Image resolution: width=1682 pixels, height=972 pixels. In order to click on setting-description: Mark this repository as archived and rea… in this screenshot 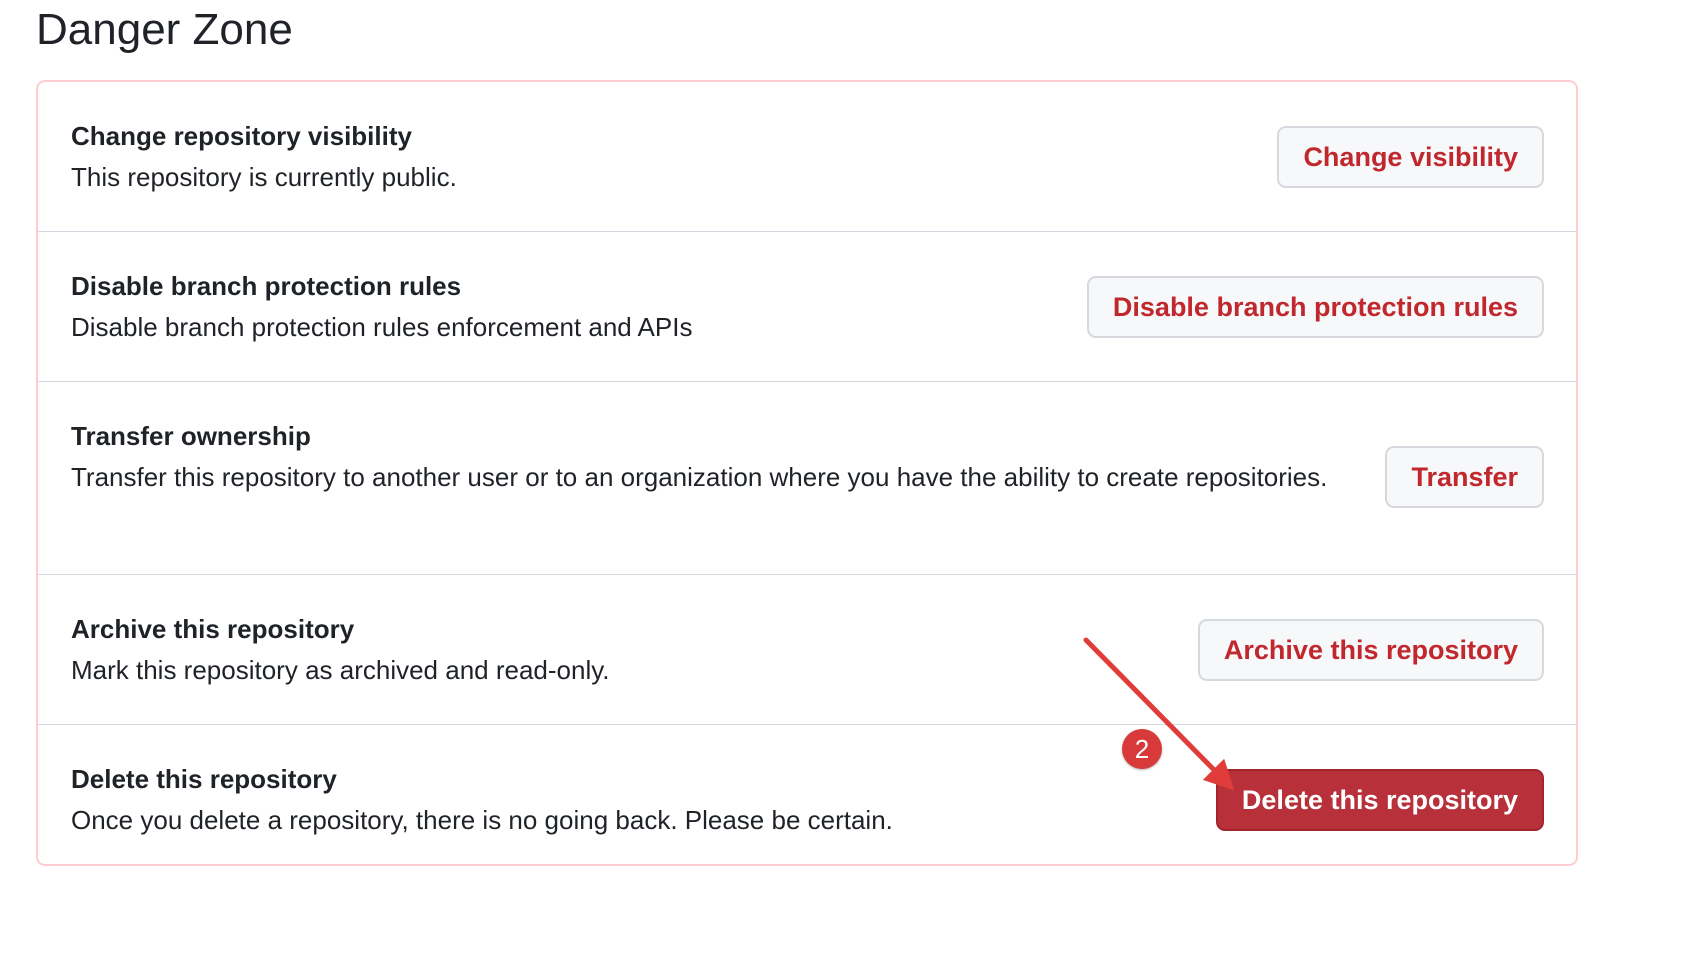, I will do `click(340, 670)`.